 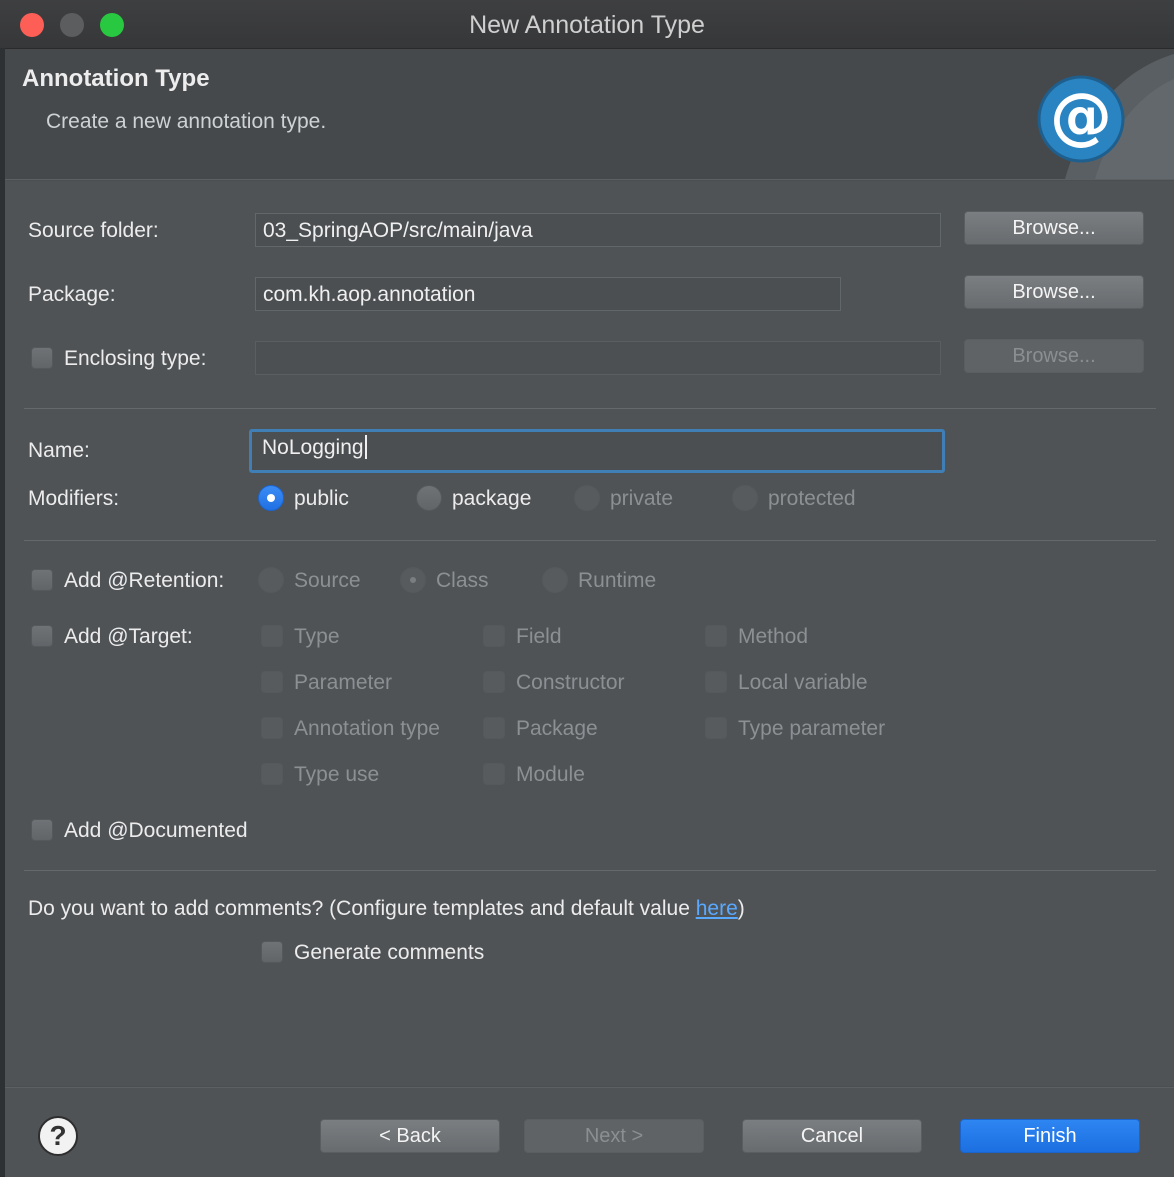 I want to click on target-annotation-type-label: Annotation type, so click(x=367, y=728).